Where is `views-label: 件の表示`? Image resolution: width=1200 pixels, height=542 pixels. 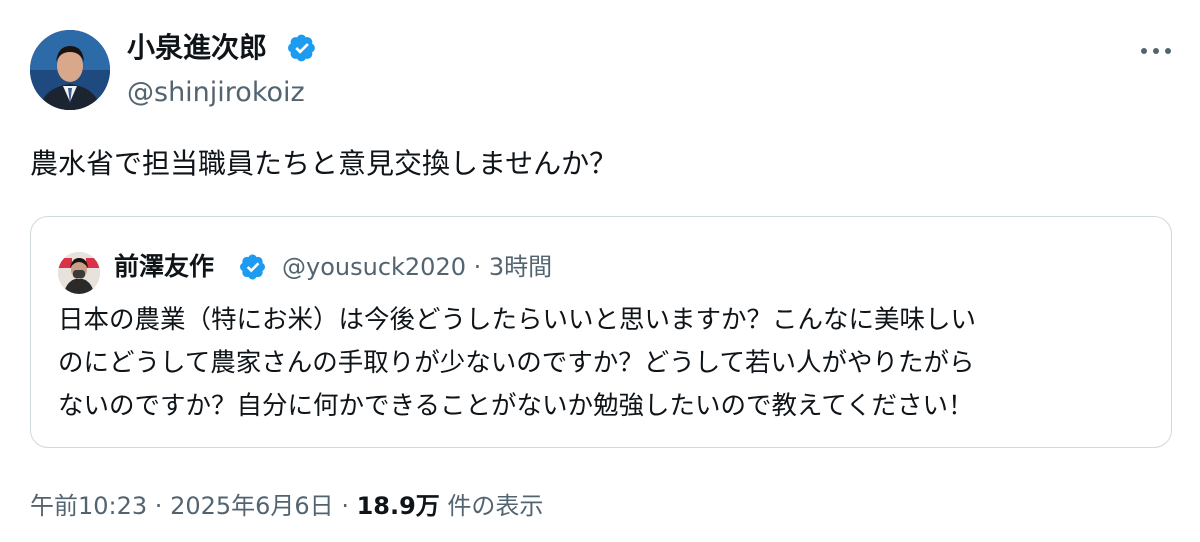
views-label: 件の表示 is located at coordinates (491, 506).